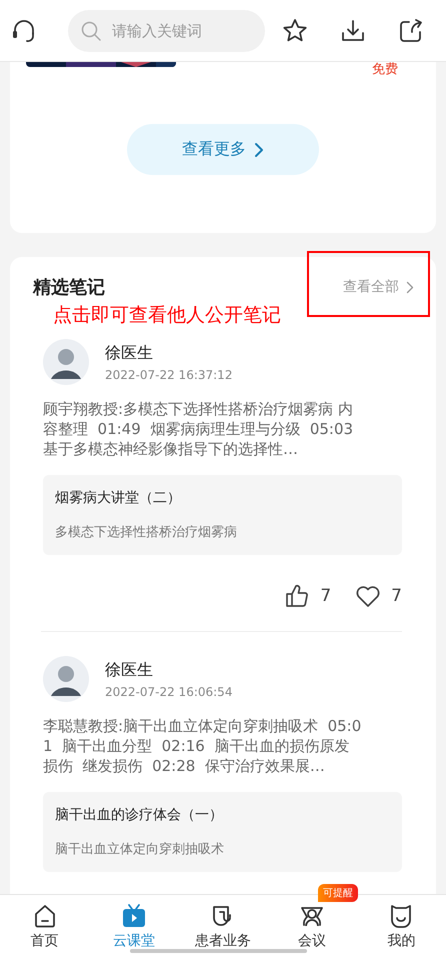 The image size is (446, 957). What do you see at coordinates (146, 532) in the screenshot?
I see `course-subtitle: 多模态下选择性搭桥治疗烟雾病` at bounding box center [146, 532].